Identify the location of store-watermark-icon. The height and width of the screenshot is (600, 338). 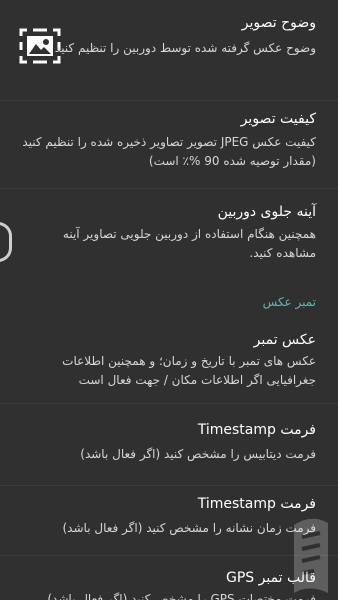
(311, 555).